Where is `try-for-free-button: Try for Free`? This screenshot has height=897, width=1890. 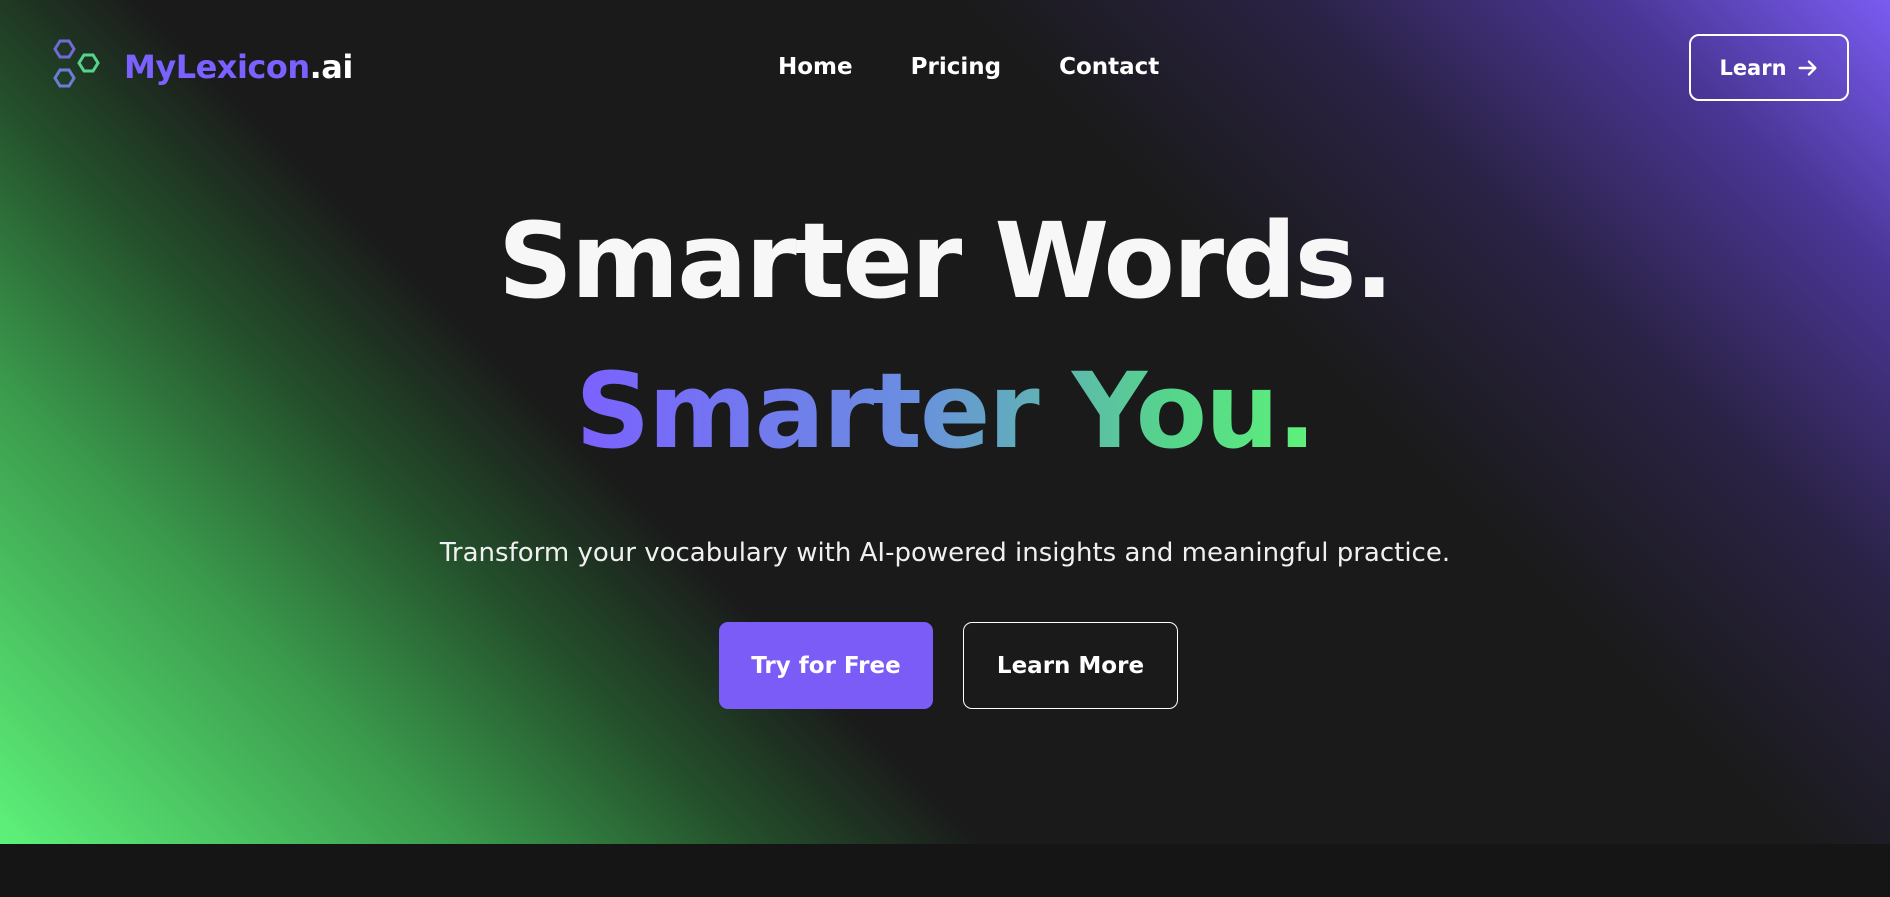
try-for-free-button: Try for Free is located at coordinates (826, 665).